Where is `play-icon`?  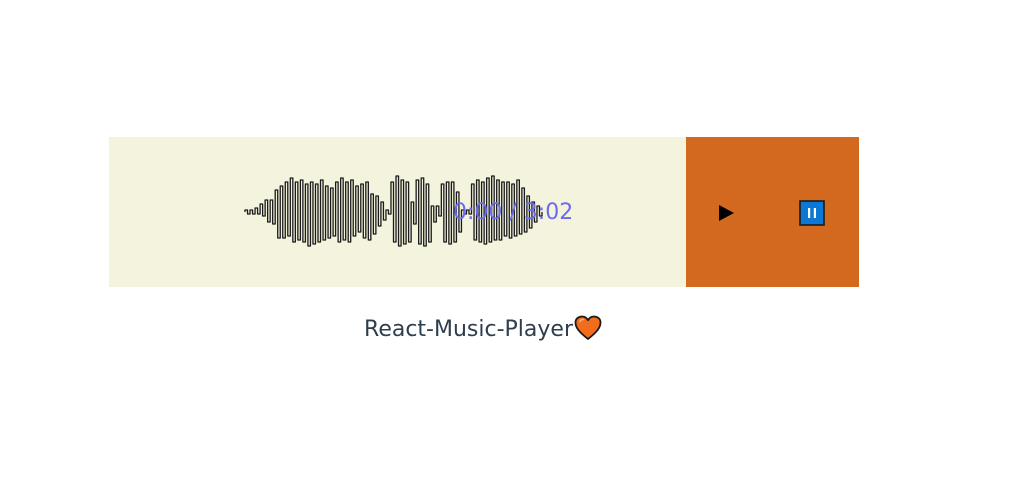 play-icon is located at coordinates (726, 213).